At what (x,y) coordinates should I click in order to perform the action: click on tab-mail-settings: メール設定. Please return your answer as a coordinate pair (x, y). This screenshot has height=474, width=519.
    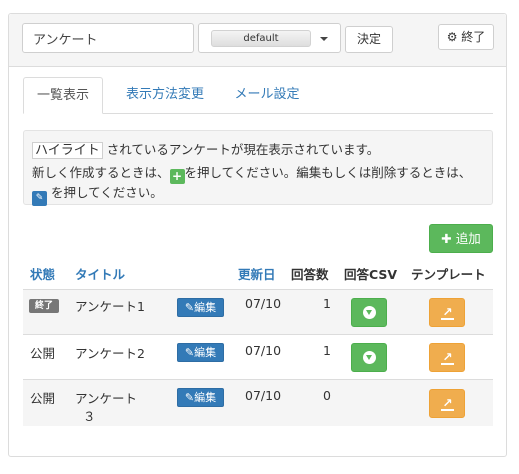
    Looking at the image, I should click on (267, 95).